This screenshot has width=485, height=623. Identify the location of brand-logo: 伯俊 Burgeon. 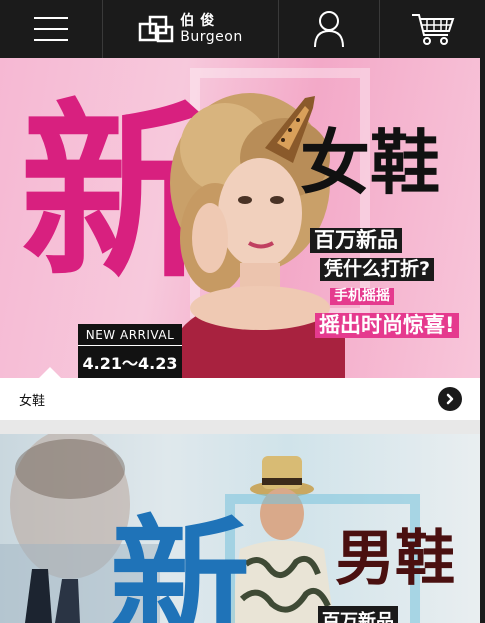
(190, 29).